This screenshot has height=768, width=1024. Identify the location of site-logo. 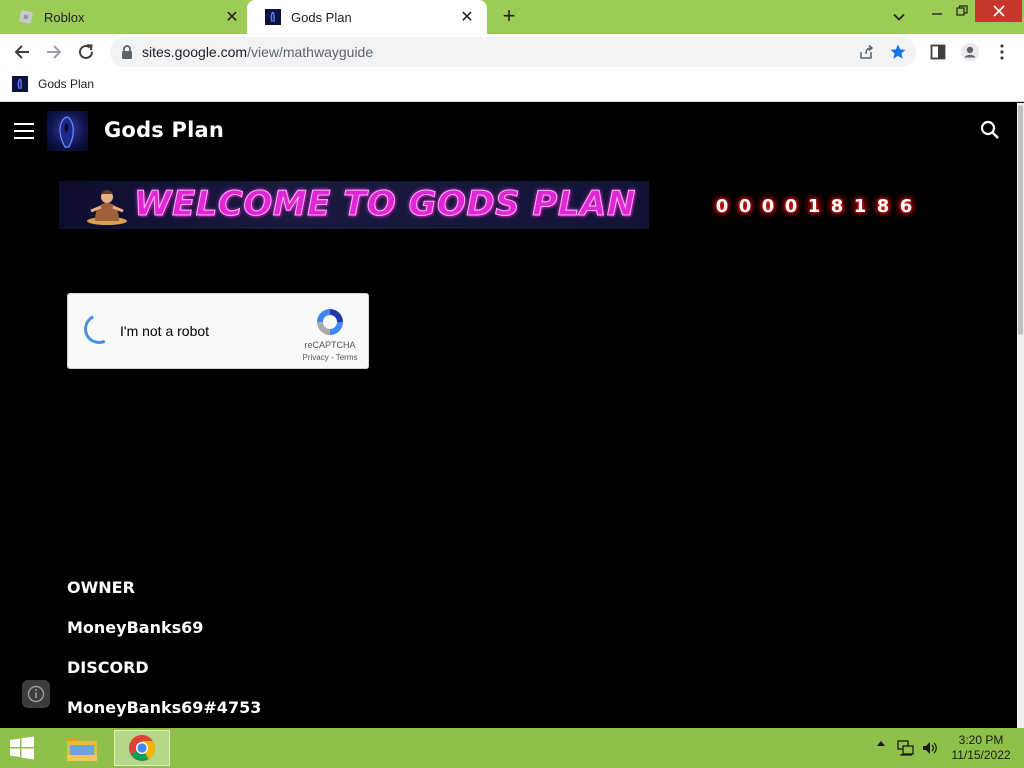
(67, 131).